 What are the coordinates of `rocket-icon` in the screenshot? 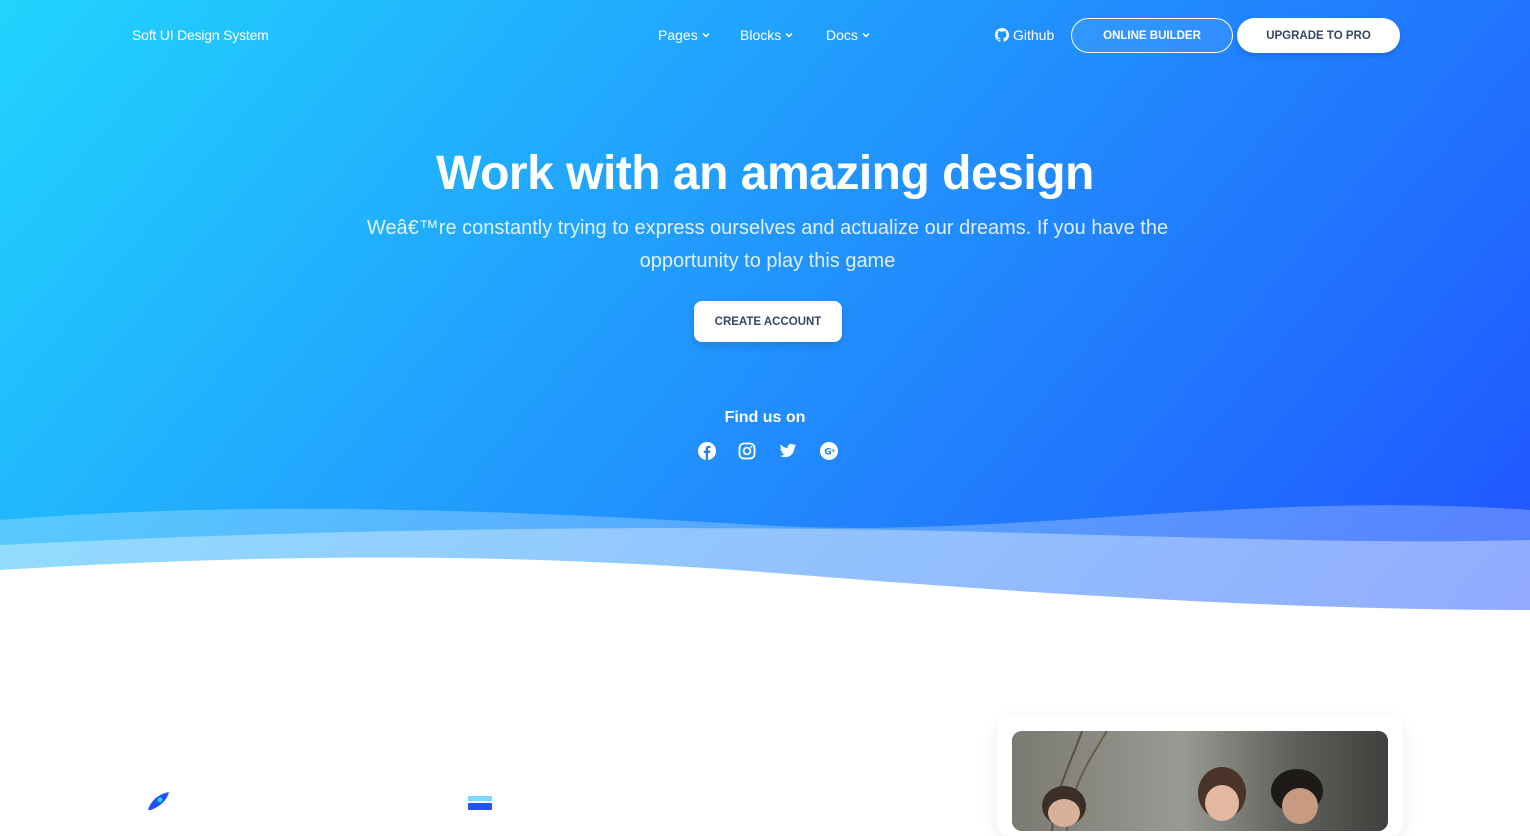 It's located at (158, 801).